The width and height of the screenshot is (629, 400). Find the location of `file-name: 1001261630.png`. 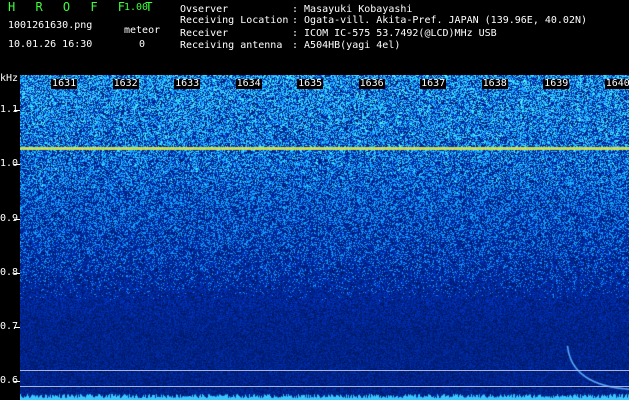

file-name: 1001261630.png is located at coordinates (50, 25).